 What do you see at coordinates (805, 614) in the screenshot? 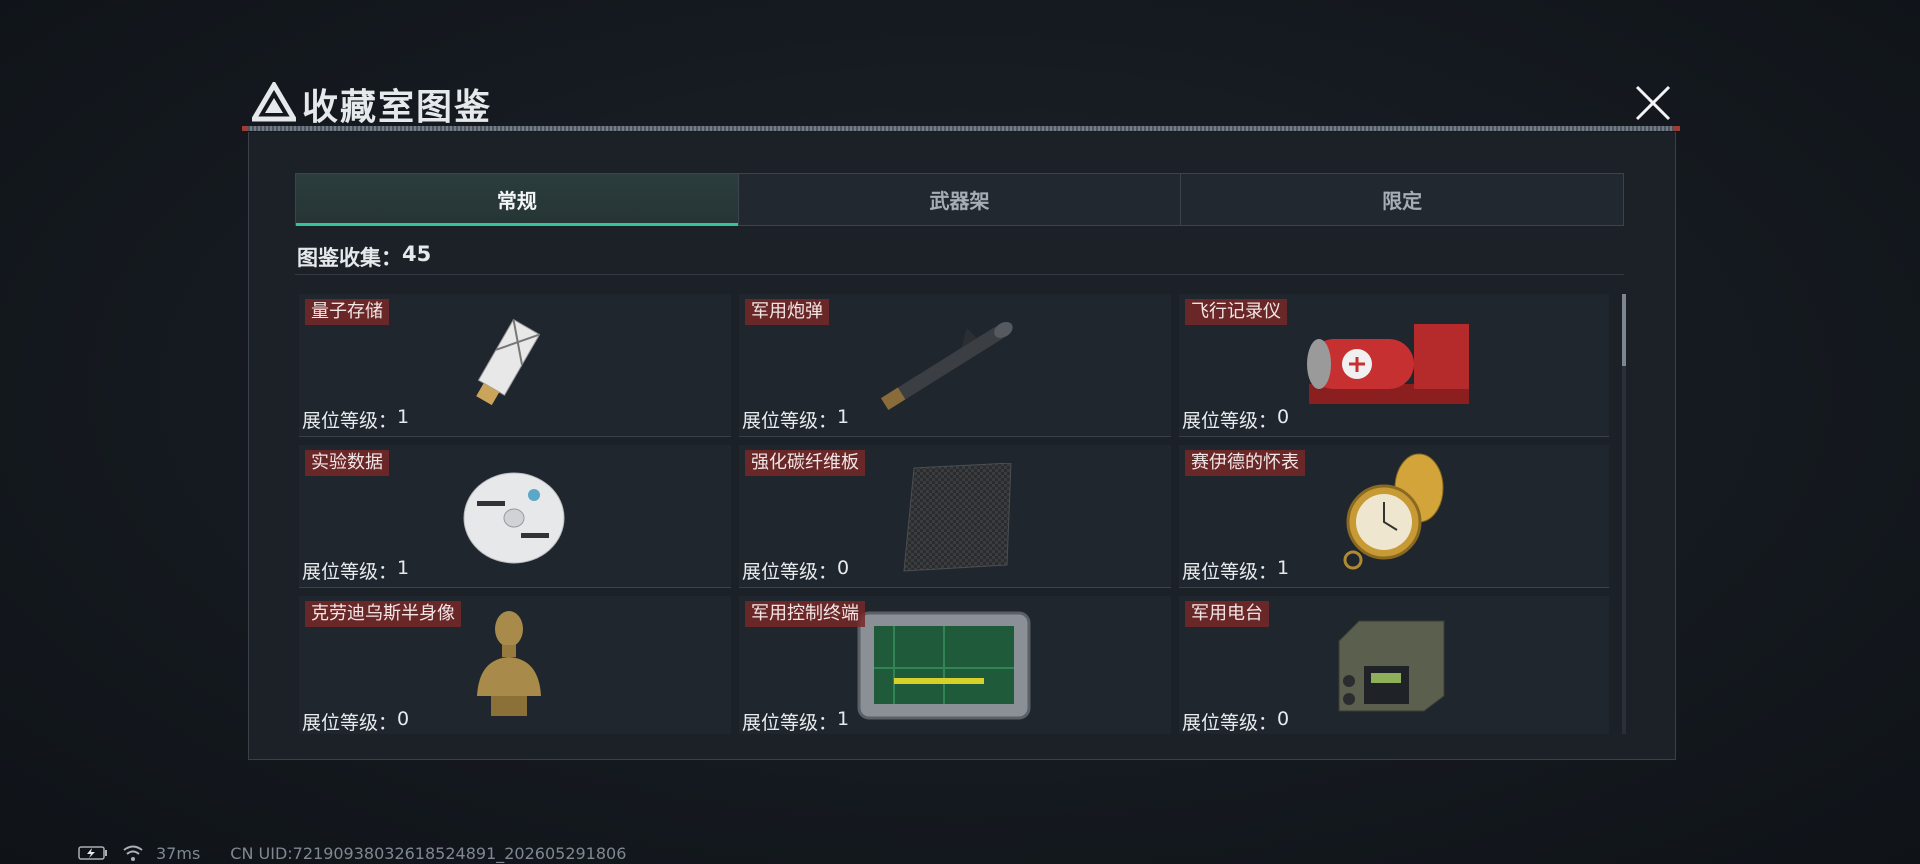
I see `item-name: 军用控制终端` at bounding box center [805, 614].